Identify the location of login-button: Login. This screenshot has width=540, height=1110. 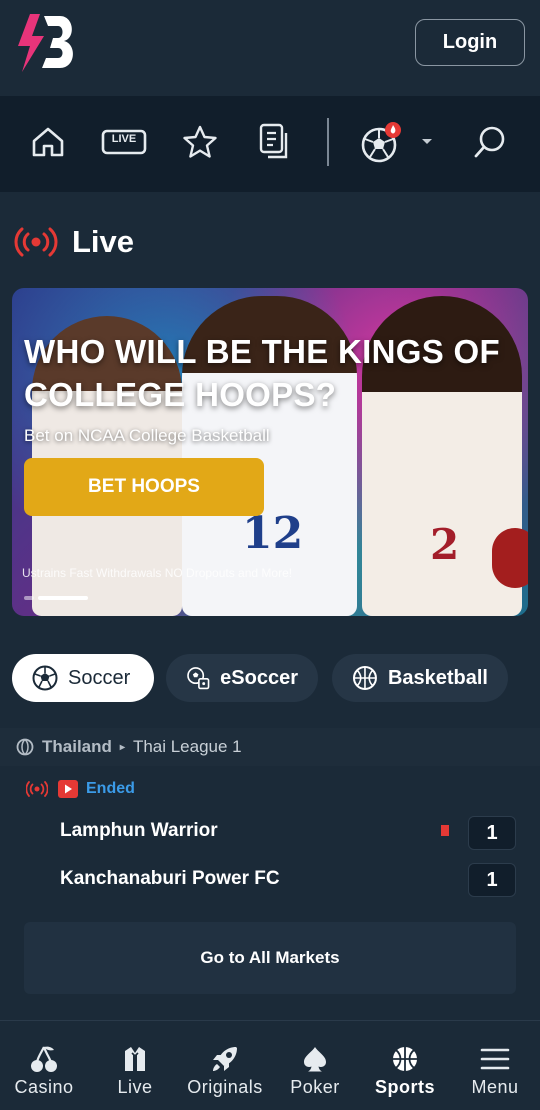
(470, 42).